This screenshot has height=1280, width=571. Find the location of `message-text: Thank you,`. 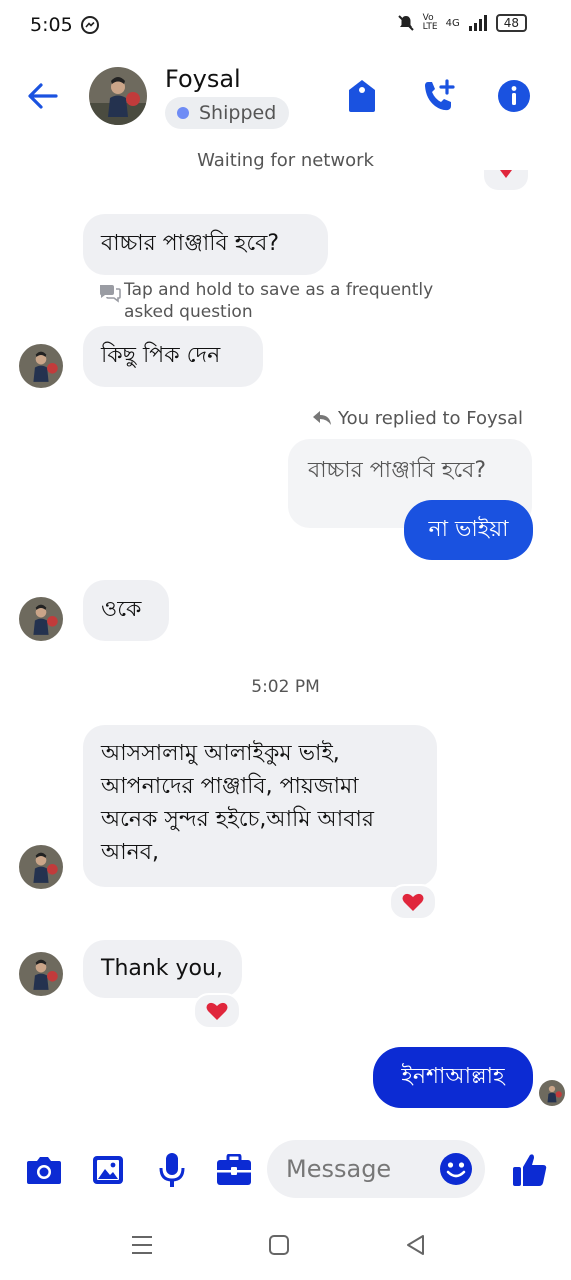

message-text: Thank you, is located at coordinates (162, 968).